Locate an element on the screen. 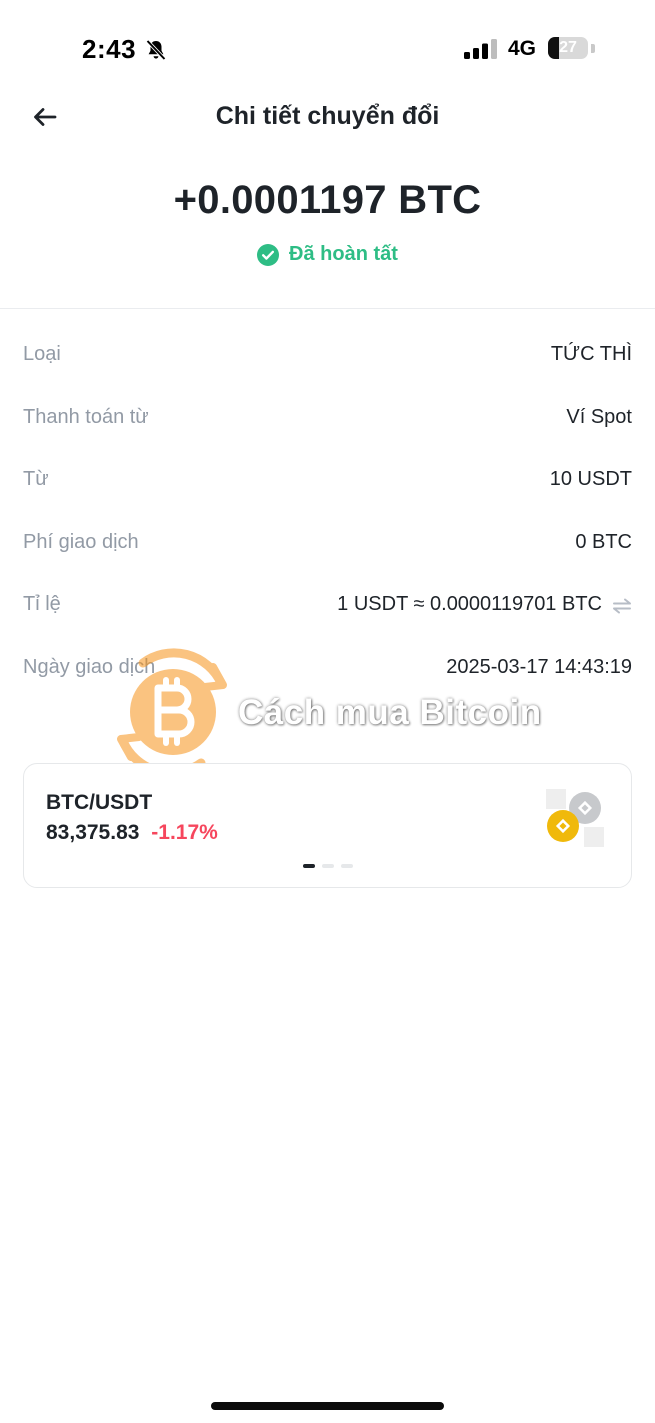  bell-muted-icon is located at coordinates (156, 50).